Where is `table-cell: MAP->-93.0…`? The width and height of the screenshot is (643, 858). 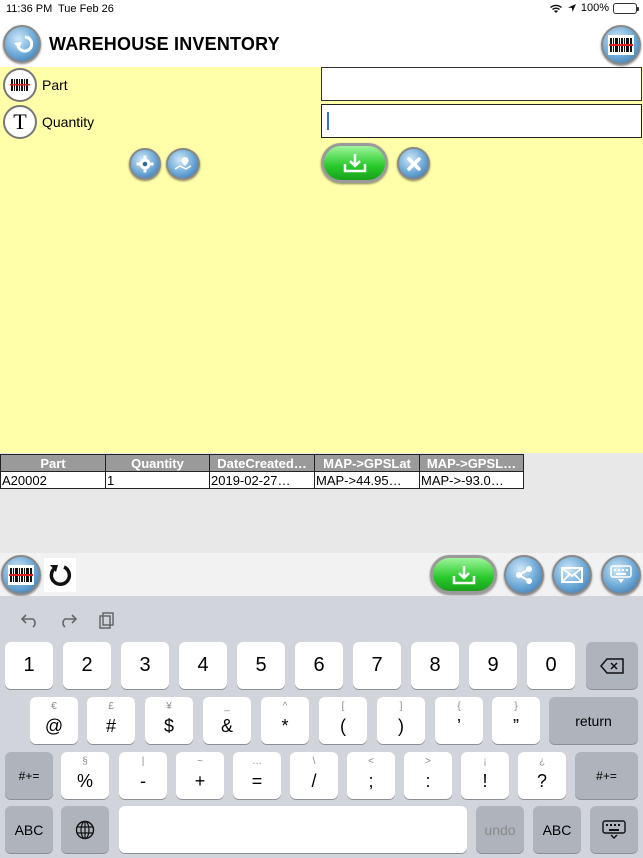
table-cell: MAP->-93.0… is located at coordinates (471, 480).